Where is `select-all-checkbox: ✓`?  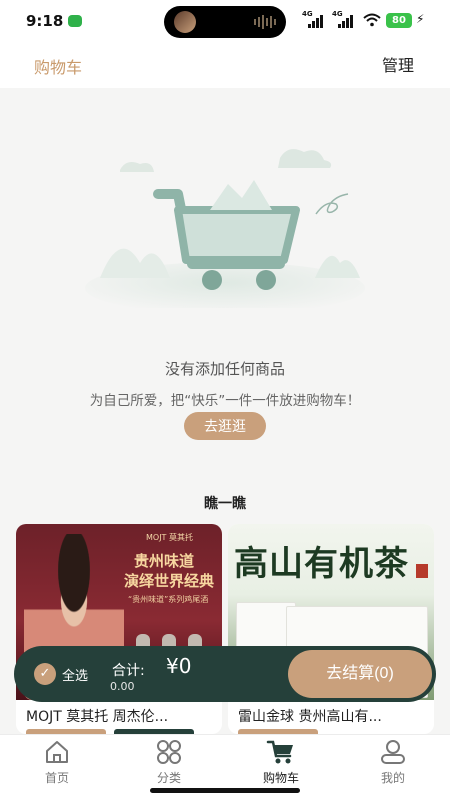
select-all-checkbox: ✓ is located at coordinates (45, 674).